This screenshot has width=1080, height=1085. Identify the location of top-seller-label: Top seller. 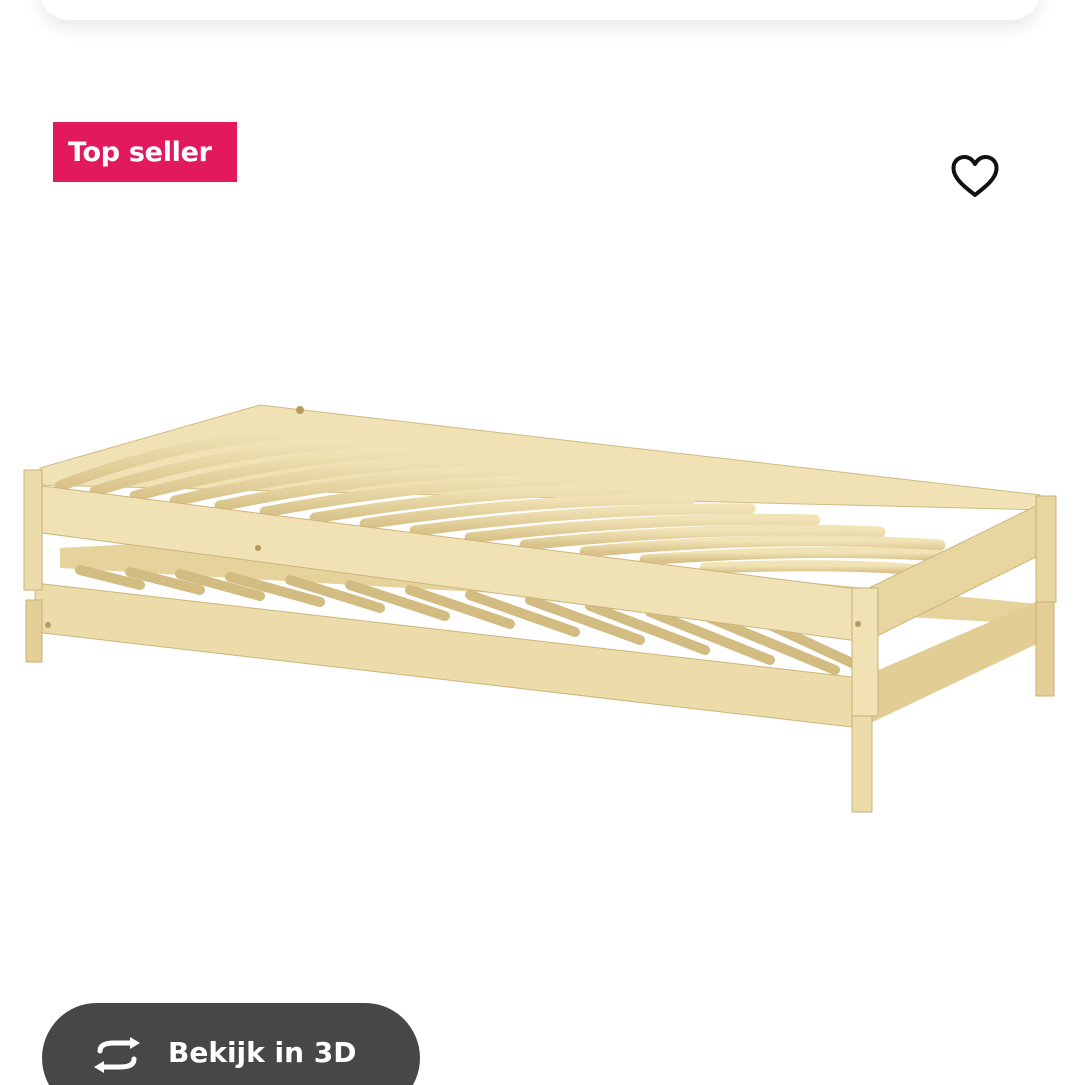
(140, 152).